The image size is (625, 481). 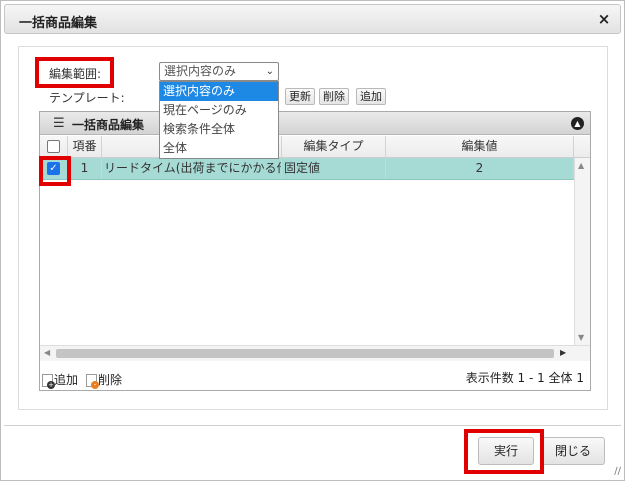 What do you see at coordinates (269, 71) in the screenshot?
I see `chevron-down-icon: ⌄` at bounding box center [269, 71].